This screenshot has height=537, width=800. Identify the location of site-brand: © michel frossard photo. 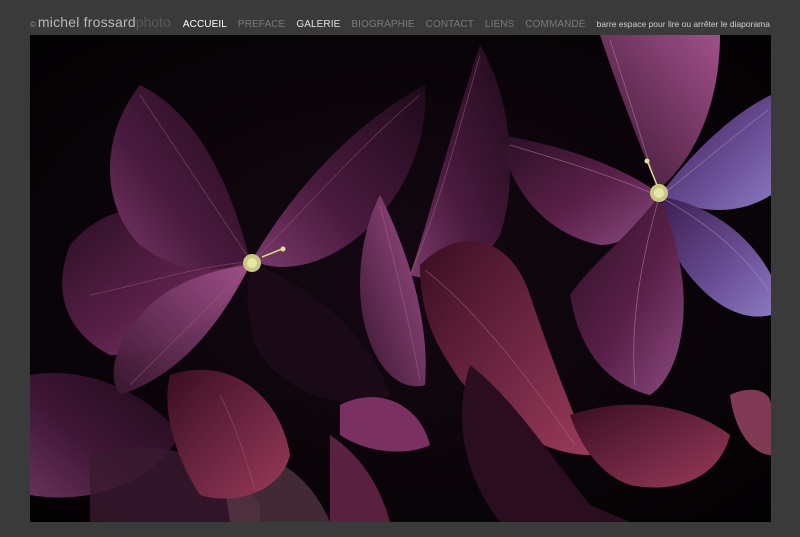
(100, 22).